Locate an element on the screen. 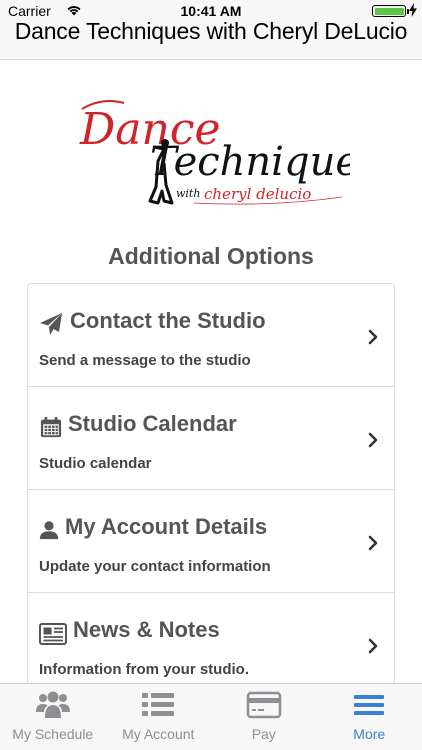 This screenshot has width=422, height=750. users-icon is located at coordinates (52, 704).